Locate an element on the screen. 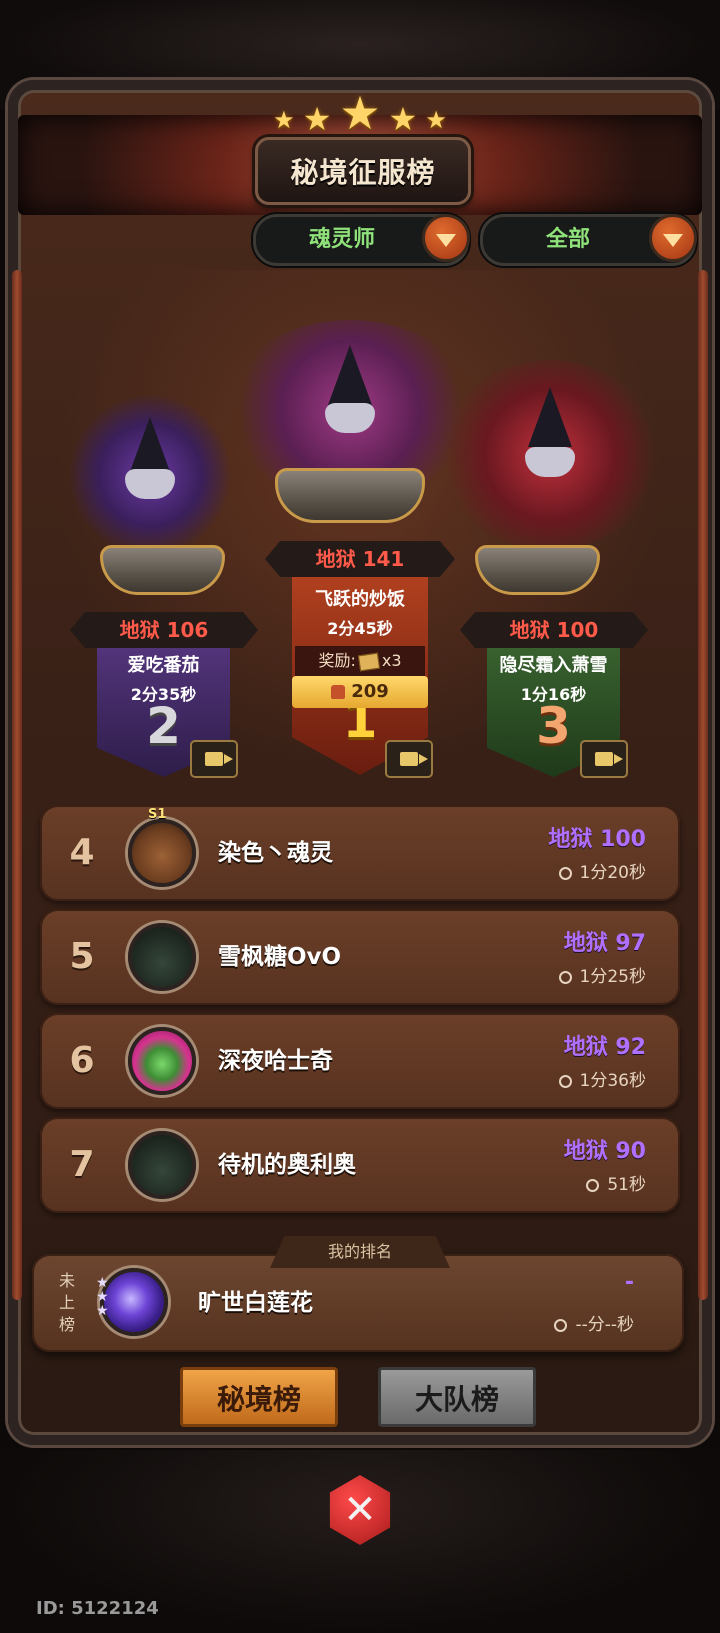 This screenshot has height=1633, width=720. level-text: 地狱 97 is located at coordinates (604, 943).